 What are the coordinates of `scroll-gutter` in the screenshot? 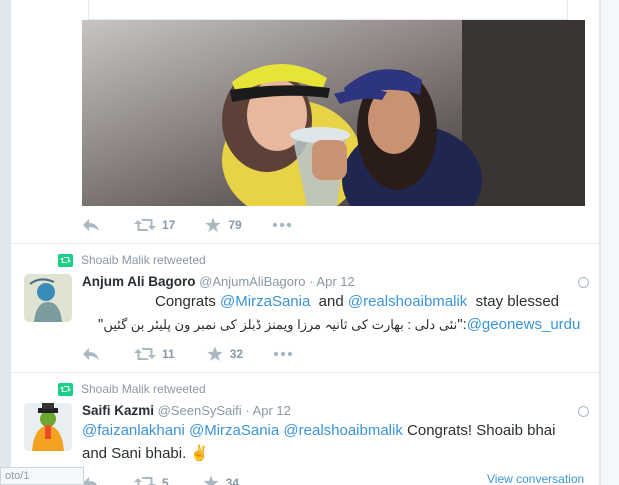 It's located at (609, 242).